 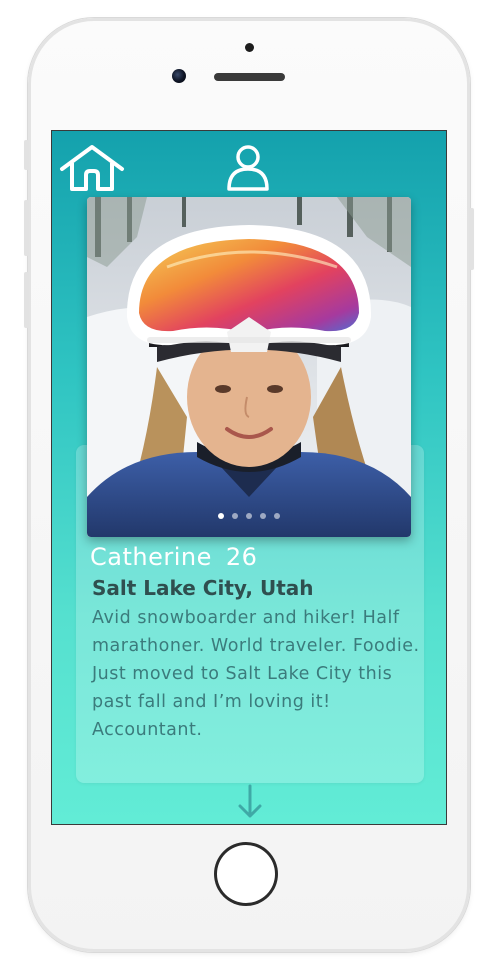 I want to click on home-icon, so click(x=92, y=167).